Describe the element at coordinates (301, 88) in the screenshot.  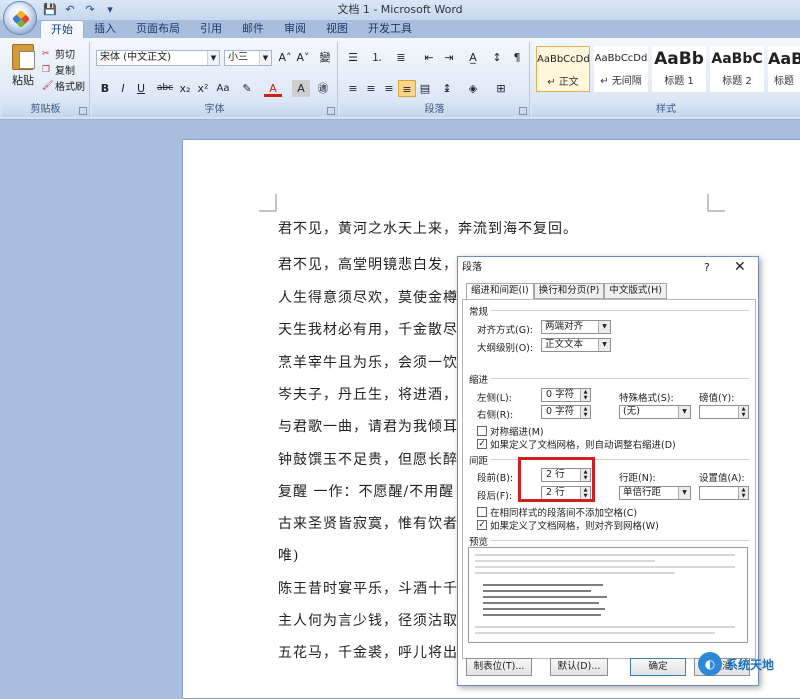
I see `character-shading-button: A` at that location.